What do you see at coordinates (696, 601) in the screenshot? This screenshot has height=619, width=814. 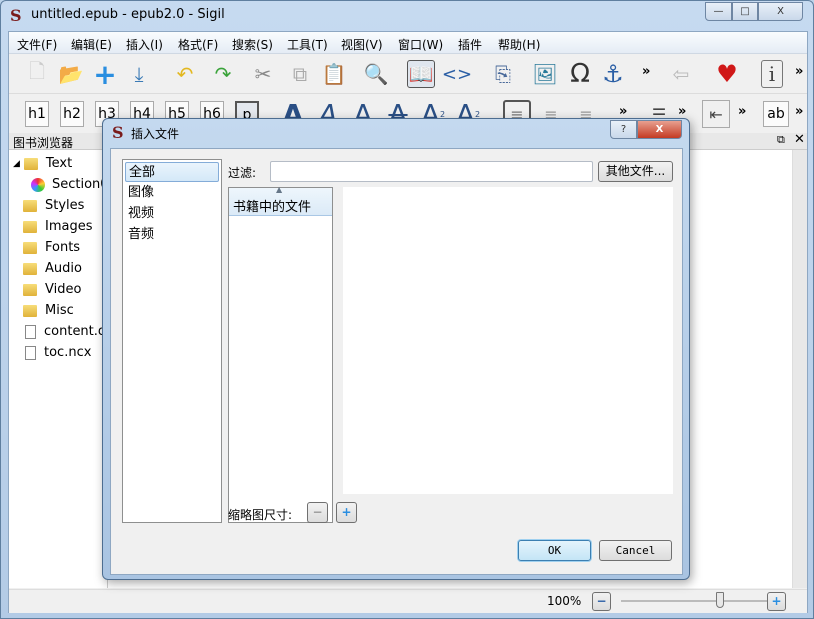 I see `zoom-slider` at bounding box center [696, 601].